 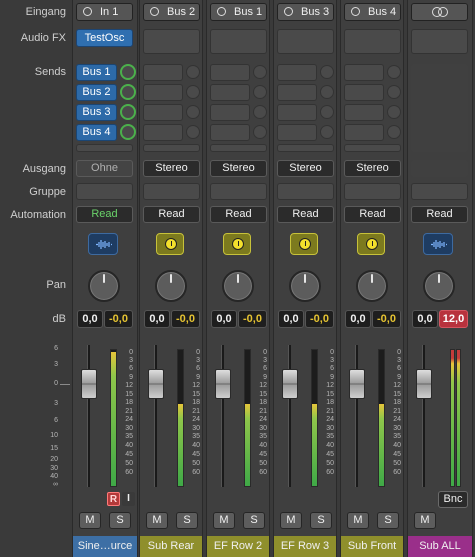 What do you see at coordinates (104, 168) in the screenshot?
I see `output-slot: Ohne` at bounding box center [104, 168].